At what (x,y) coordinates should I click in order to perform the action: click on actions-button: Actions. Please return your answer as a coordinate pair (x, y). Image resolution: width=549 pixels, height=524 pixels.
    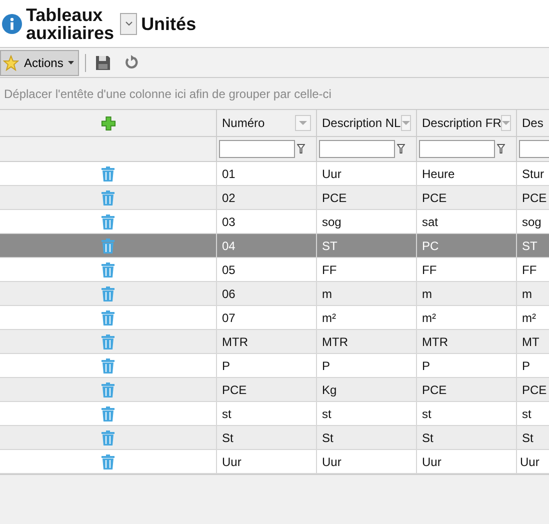
    Looking at the image, I should click on (40, 63).